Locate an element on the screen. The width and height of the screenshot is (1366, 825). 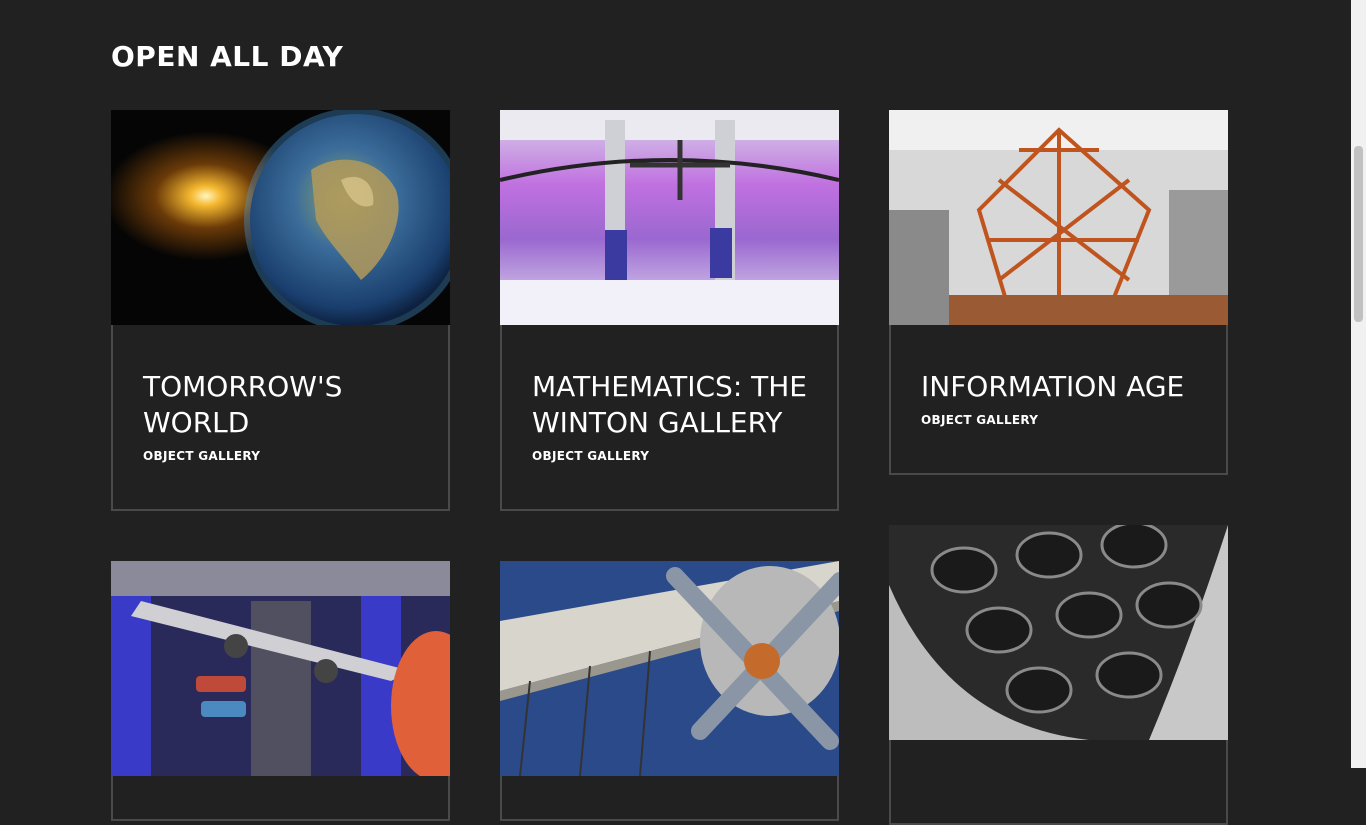
card-information-age: INFORMATION AGE OBJECT GALLERY is located at coordinates (1058, 292).